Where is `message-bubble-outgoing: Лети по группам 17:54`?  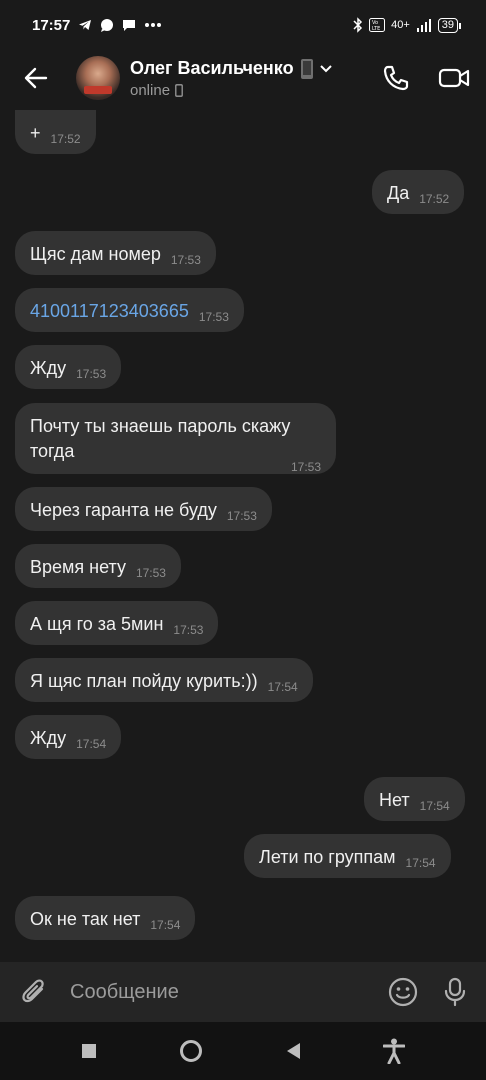
message-bubble-outgoing: Лети по группам 17:54 is located at coordinates (347, 856).